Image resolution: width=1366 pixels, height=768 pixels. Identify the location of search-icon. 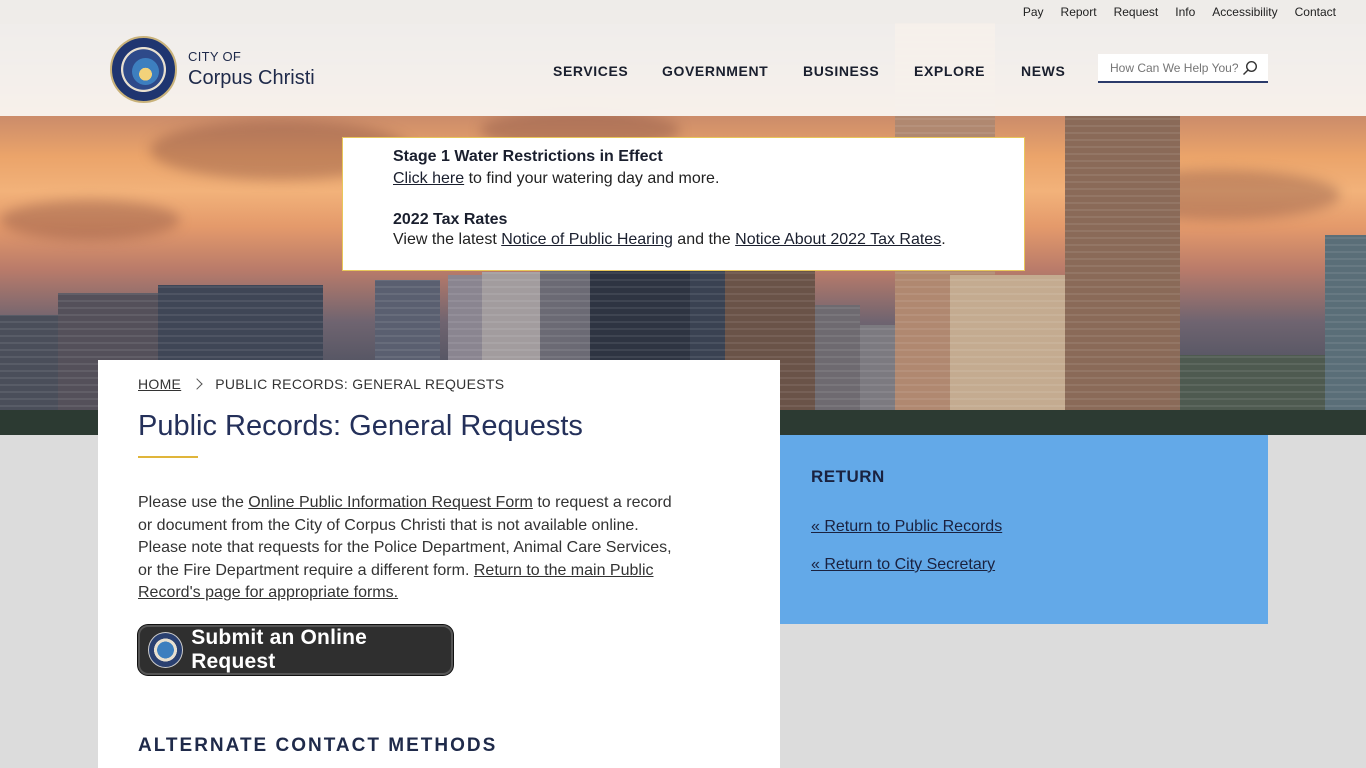
(1250, 68).